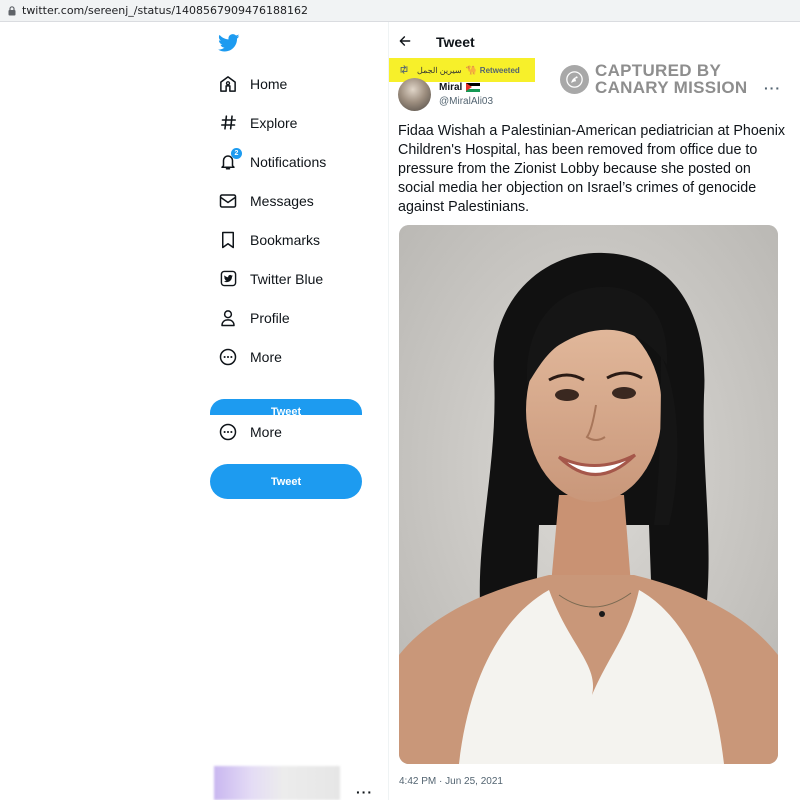 The height and width of the screenshot is (800, 800). I want to click on page-title: Tweet, so click(455, 42).